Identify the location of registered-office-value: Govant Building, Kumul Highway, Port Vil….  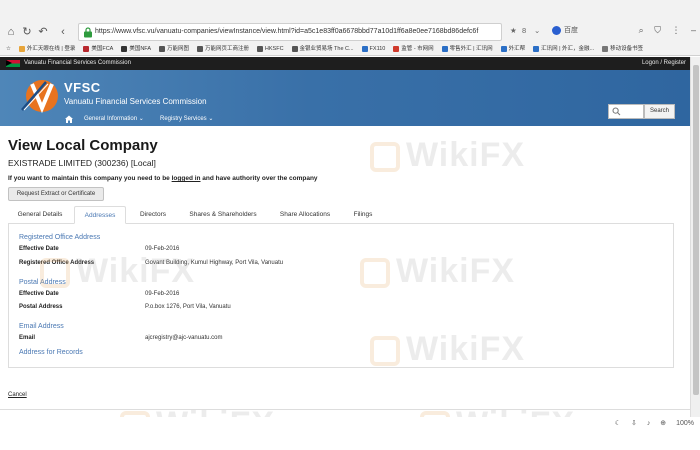
(214, 263).